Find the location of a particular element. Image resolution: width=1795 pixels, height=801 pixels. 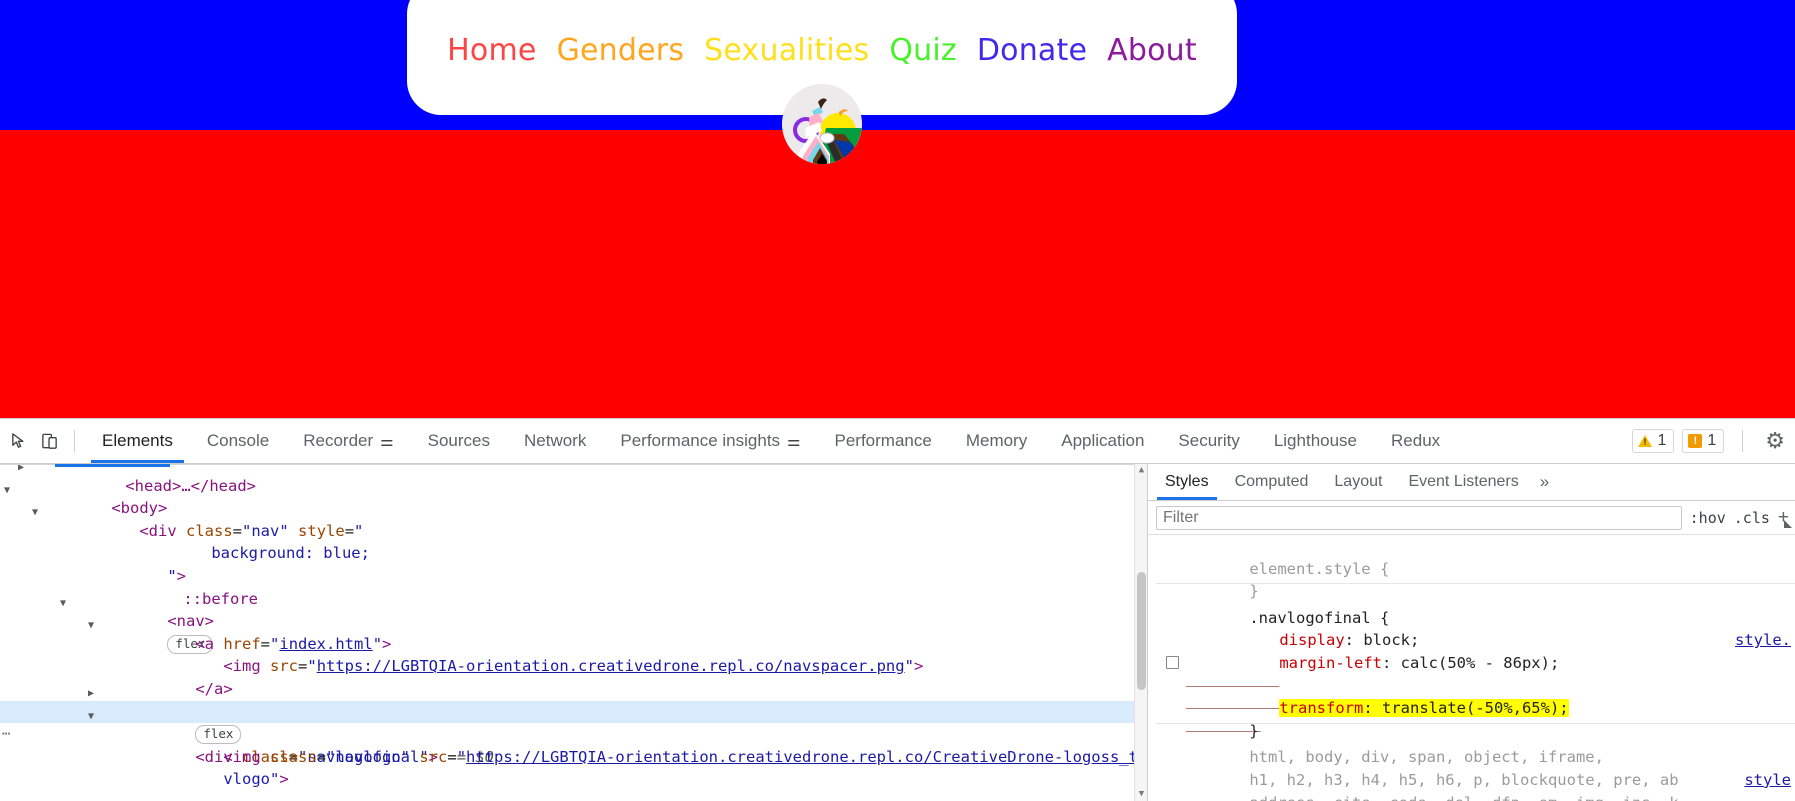

decl-display: display: block; is located at coordinates (1475, 628).